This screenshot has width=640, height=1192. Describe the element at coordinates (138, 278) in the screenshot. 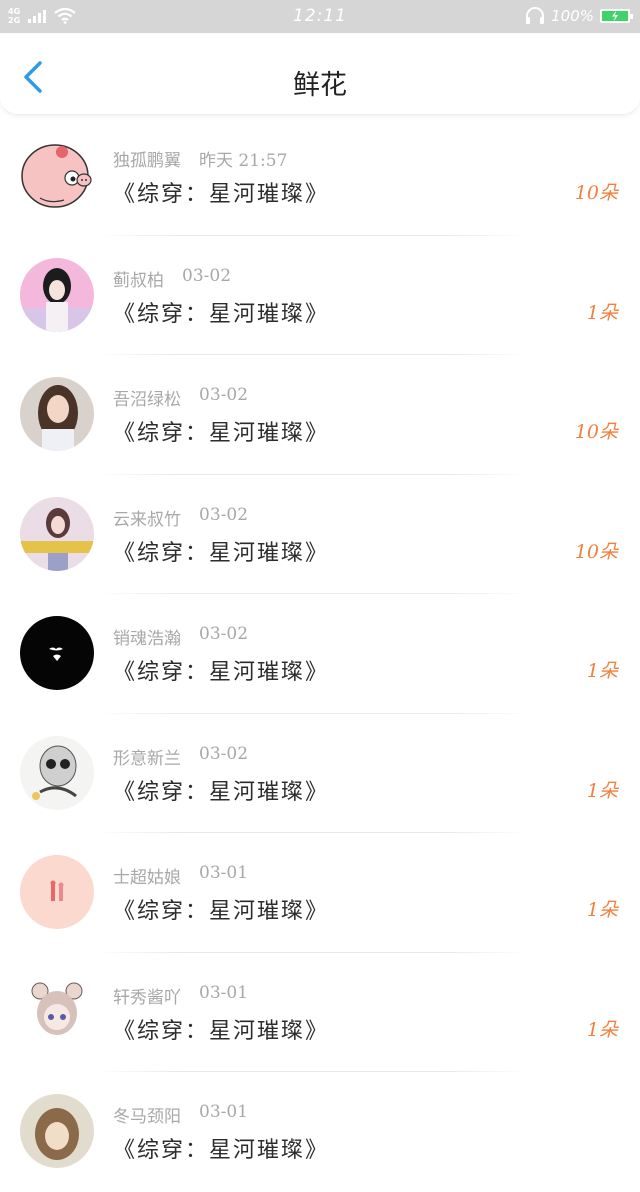

I see `user-name: 蓟叔柏` at that location.